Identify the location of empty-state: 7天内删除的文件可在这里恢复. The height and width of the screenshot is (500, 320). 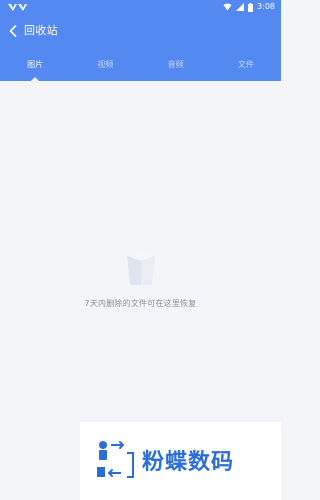
(140, 279).